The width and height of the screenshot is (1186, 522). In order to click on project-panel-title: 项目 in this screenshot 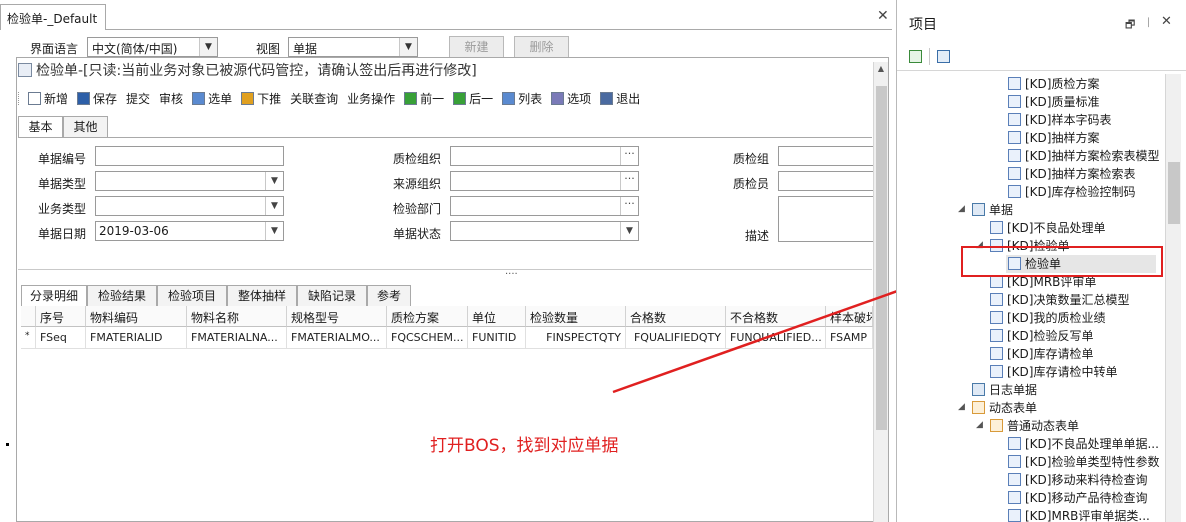, I will do `click(923, 25)`.